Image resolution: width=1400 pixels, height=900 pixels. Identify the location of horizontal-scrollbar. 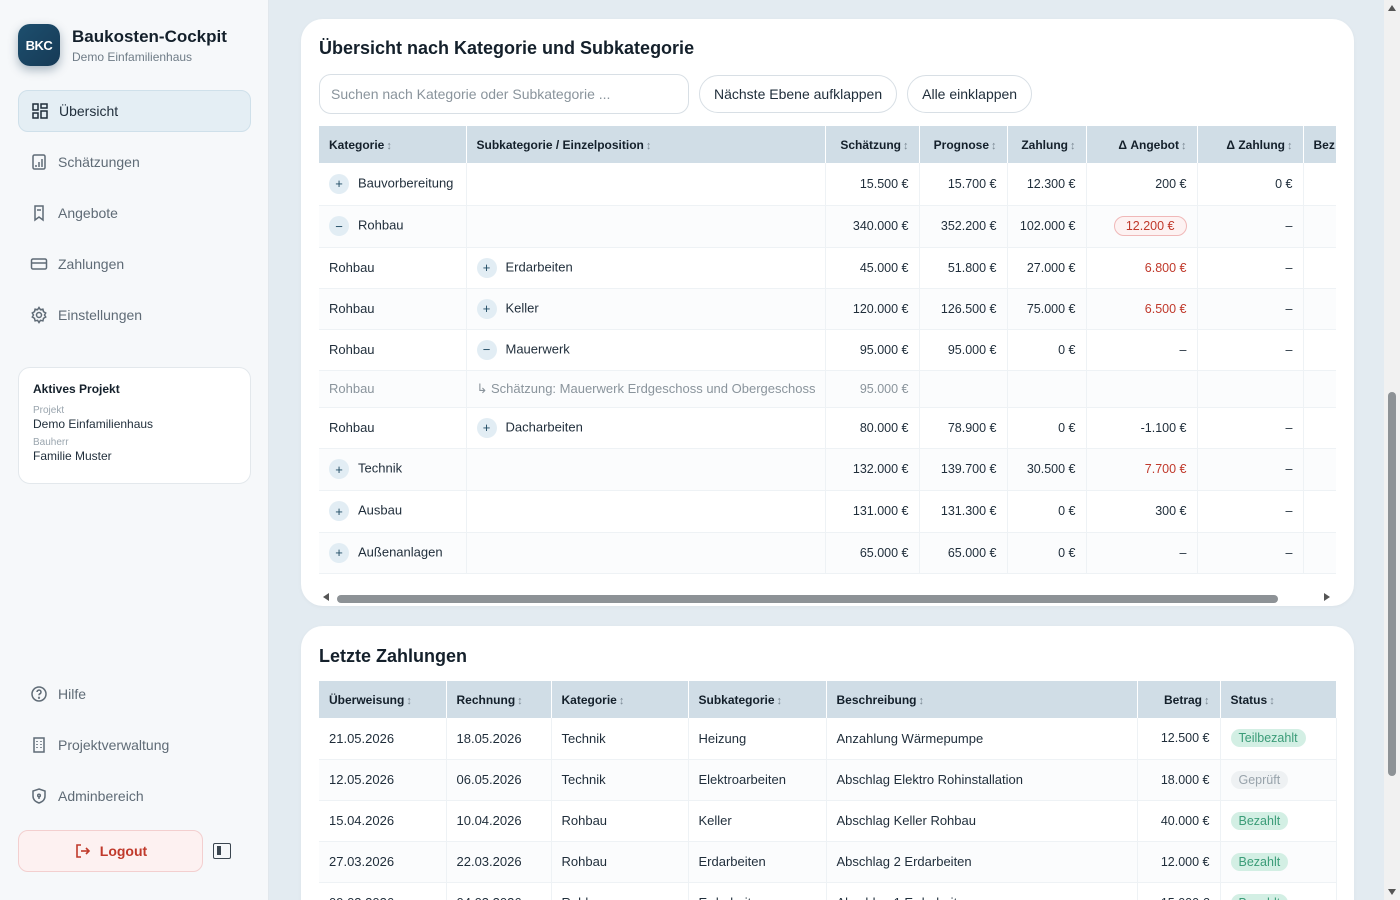
(827, 597).